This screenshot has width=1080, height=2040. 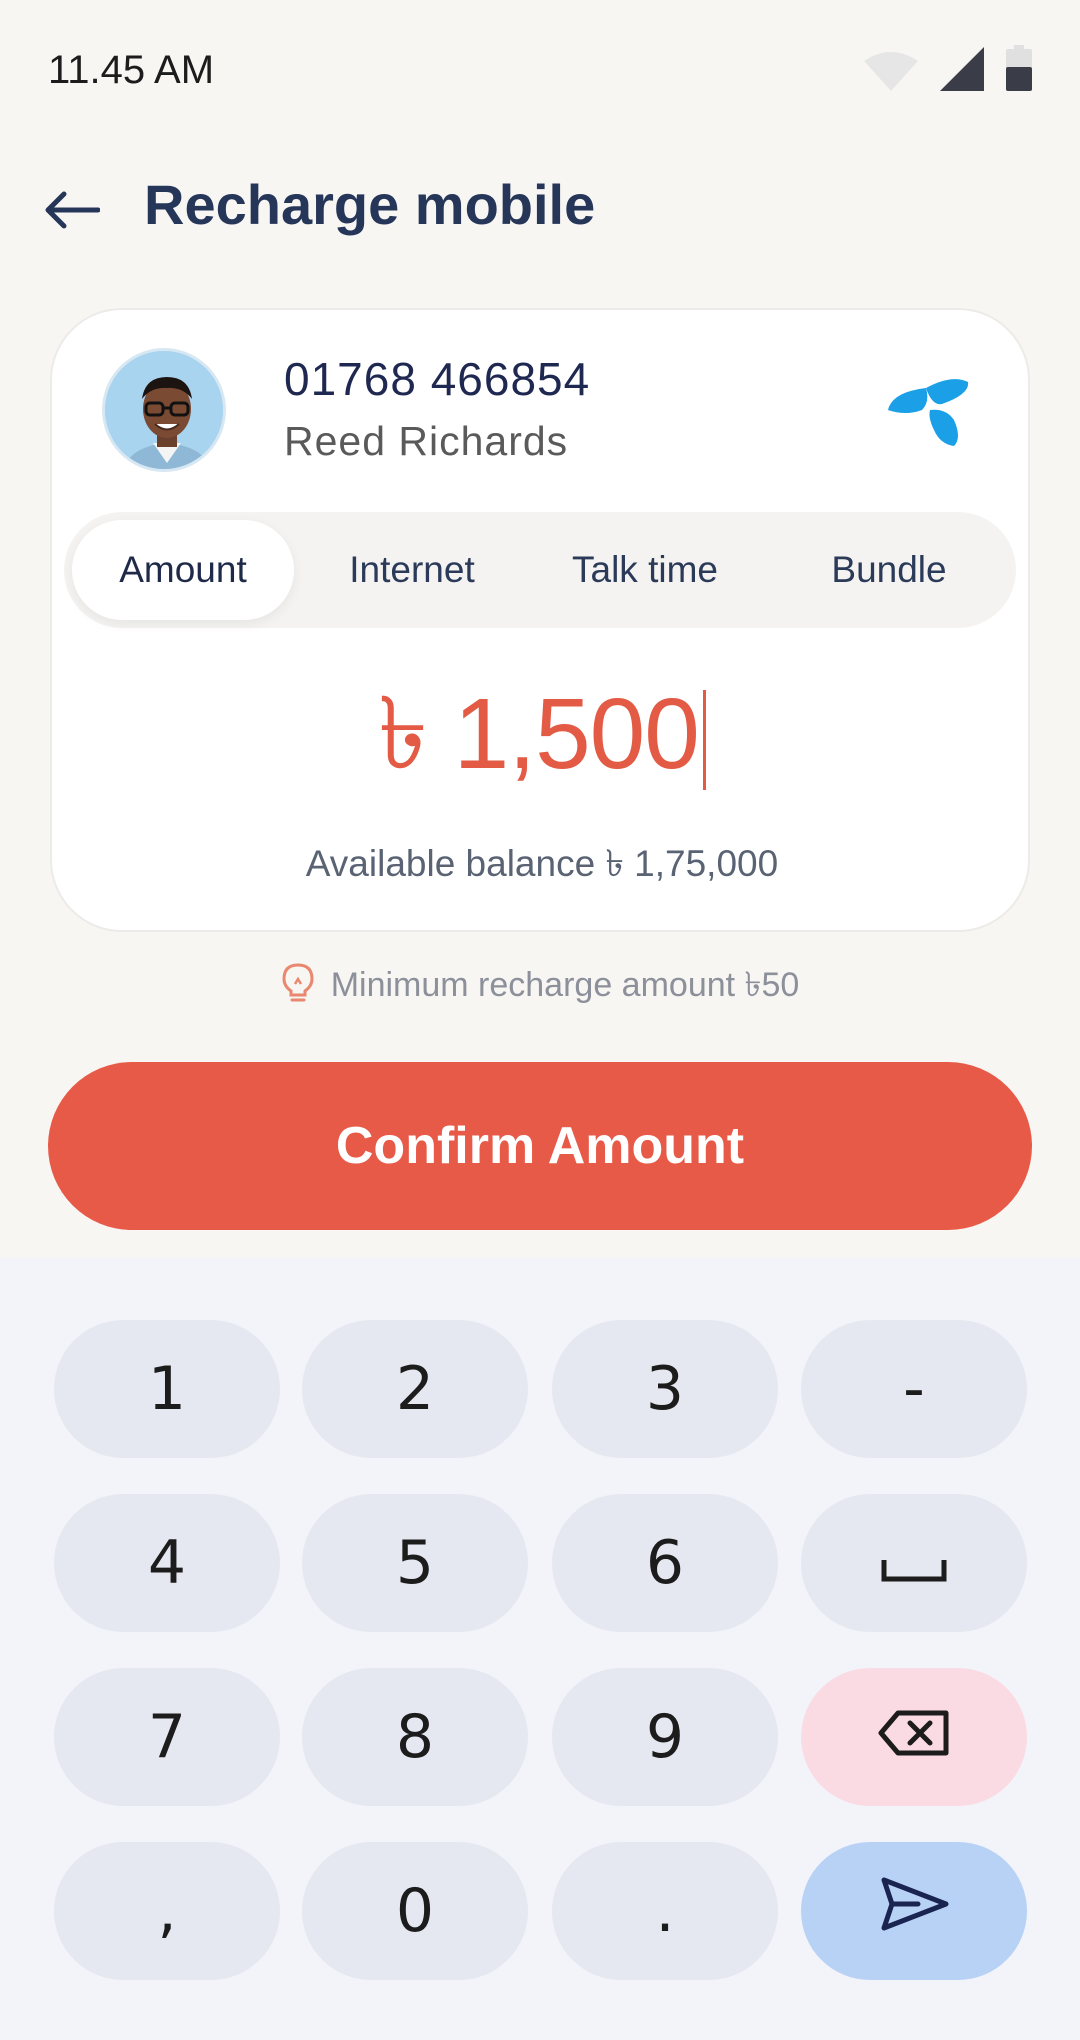 What do you see at coordinates (1019, 70) in the screenshot?
I see `battery-icon` at bounding box center [1019, 70].